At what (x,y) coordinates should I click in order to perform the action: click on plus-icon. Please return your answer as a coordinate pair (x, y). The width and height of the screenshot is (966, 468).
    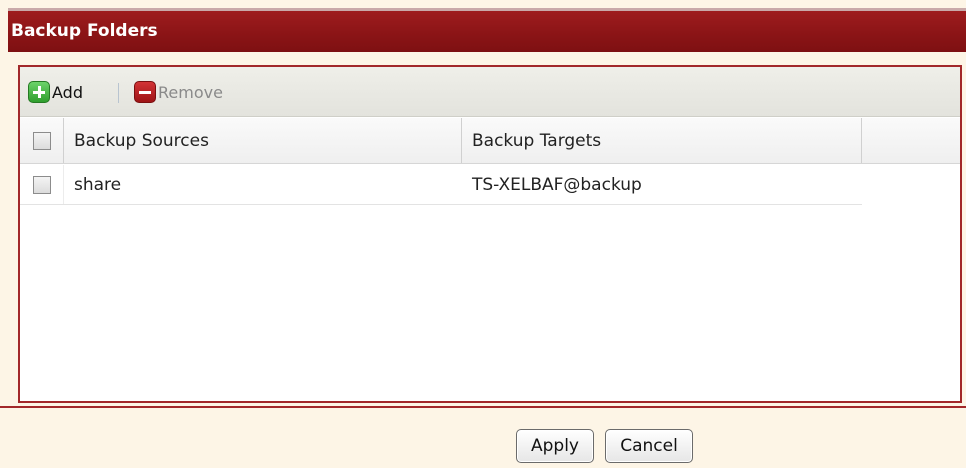
    Looking at the image, I should click on (39, 92).